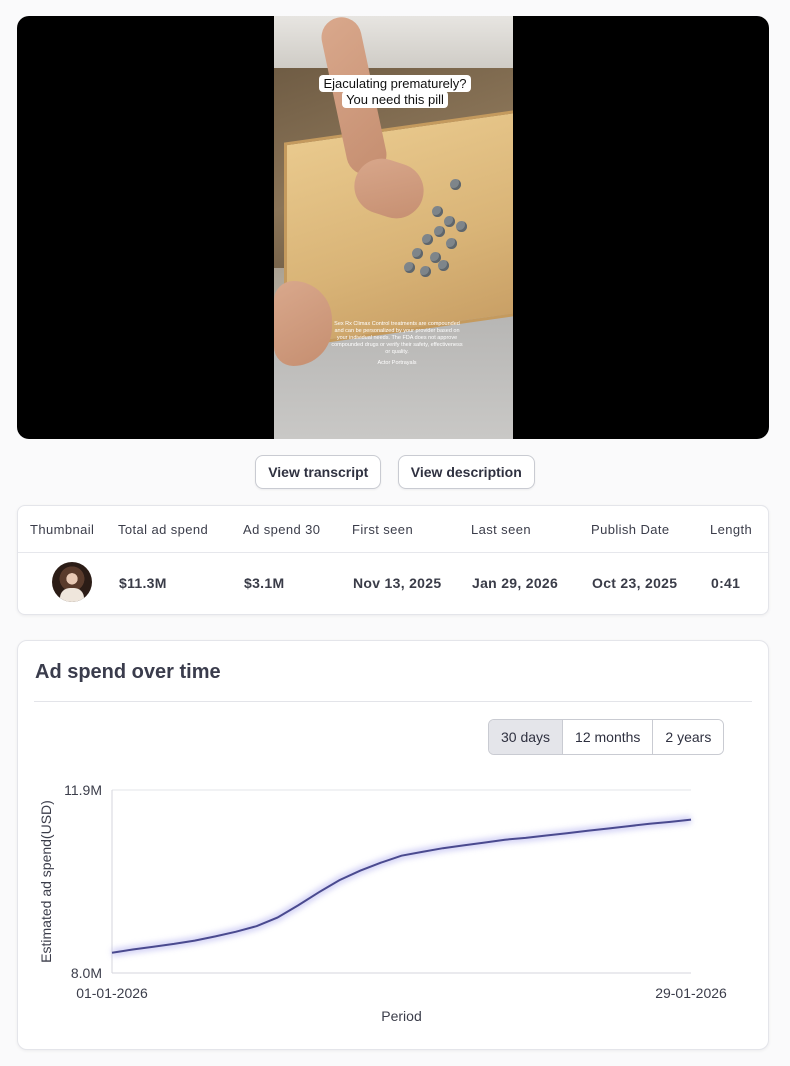  I want to click on x-tick-label-end: 29-01-2026, so click(691, 993).